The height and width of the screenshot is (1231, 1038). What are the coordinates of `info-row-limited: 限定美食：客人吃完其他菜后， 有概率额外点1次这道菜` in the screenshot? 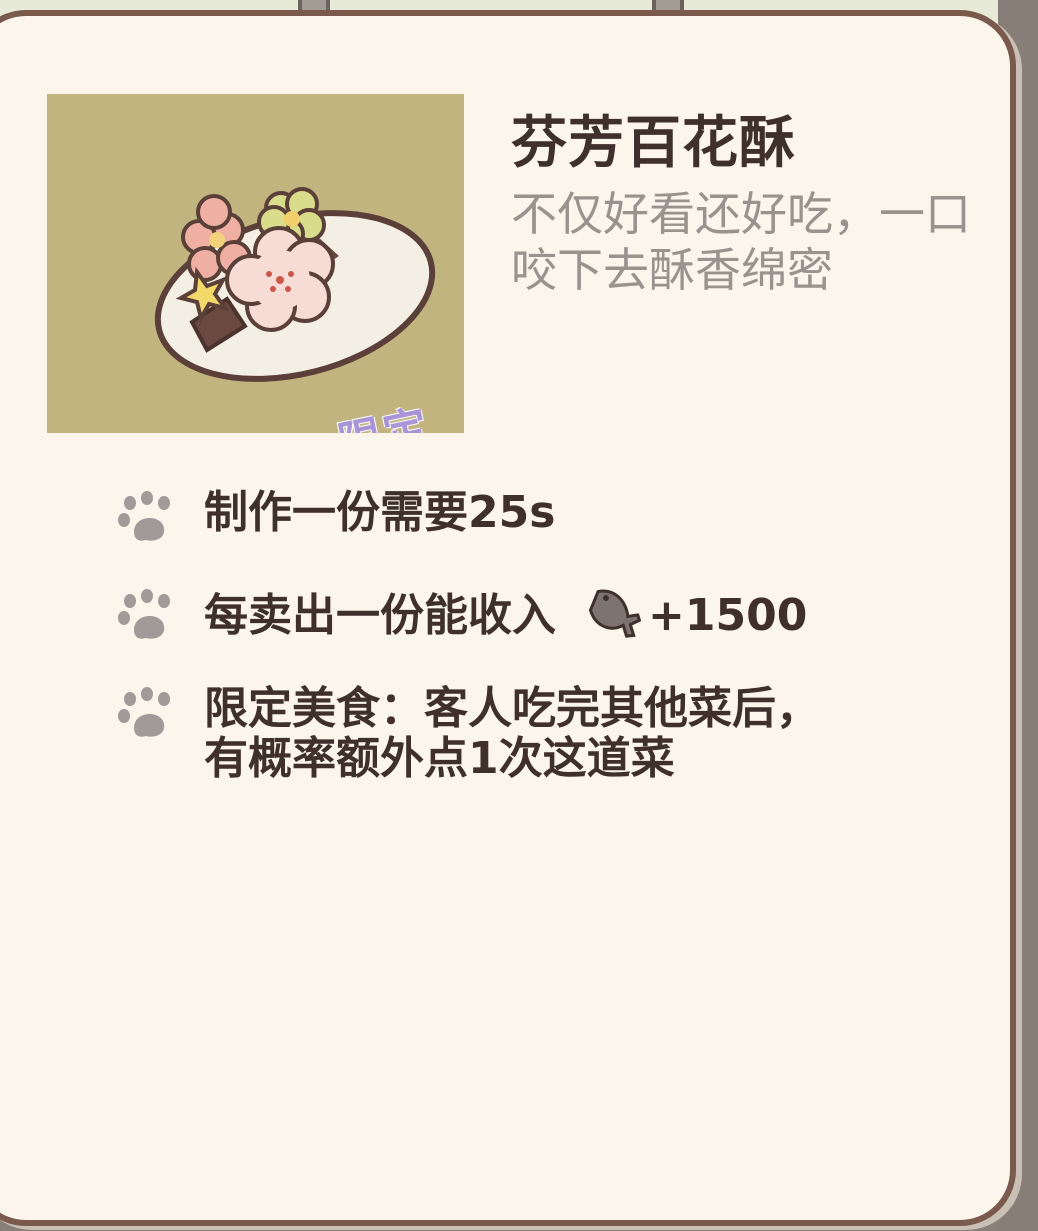 It's located at (468, 734).